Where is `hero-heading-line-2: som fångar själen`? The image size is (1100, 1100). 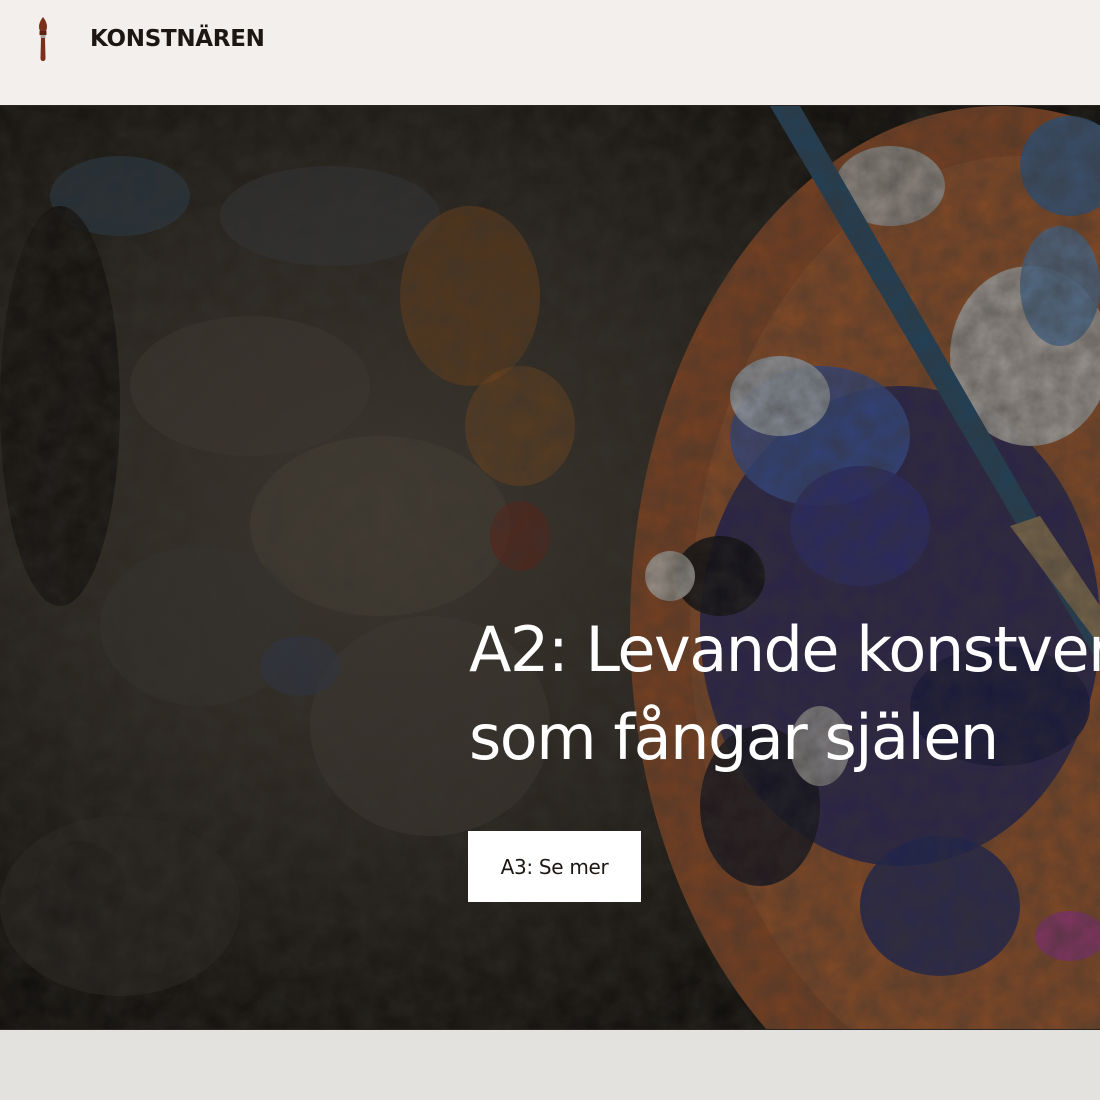 hero-heading-line-2: som fångar själen is located at coordinates (734, 737).